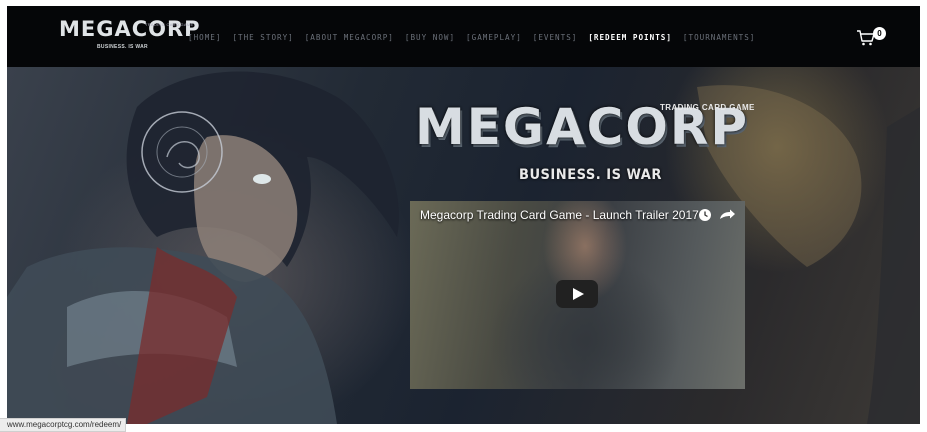 The width and height of the screenshot is (927, 432). What do you see at coordinates (210, 38) in the screenshot?
I see `nav-item-home: [HOME]` at bounding box center [210, 38].